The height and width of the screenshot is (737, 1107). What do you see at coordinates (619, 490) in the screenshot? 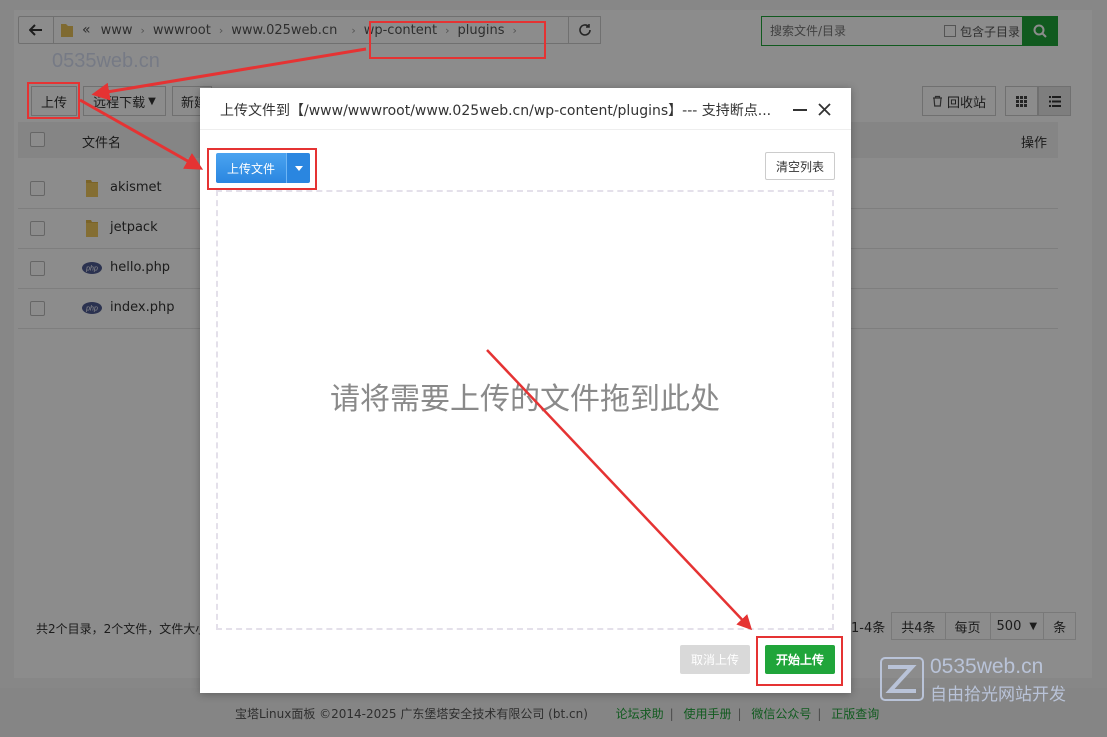
I see `arrow-to-start-upload` at bounding box center [619, 490].